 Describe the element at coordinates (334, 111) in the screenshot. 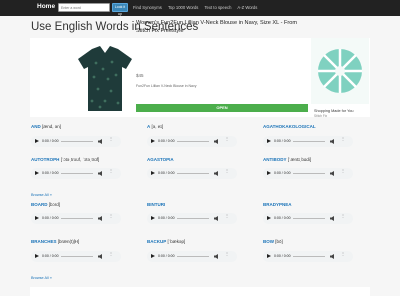

I see `side-ad-title: Shopping Made for You` at that location.